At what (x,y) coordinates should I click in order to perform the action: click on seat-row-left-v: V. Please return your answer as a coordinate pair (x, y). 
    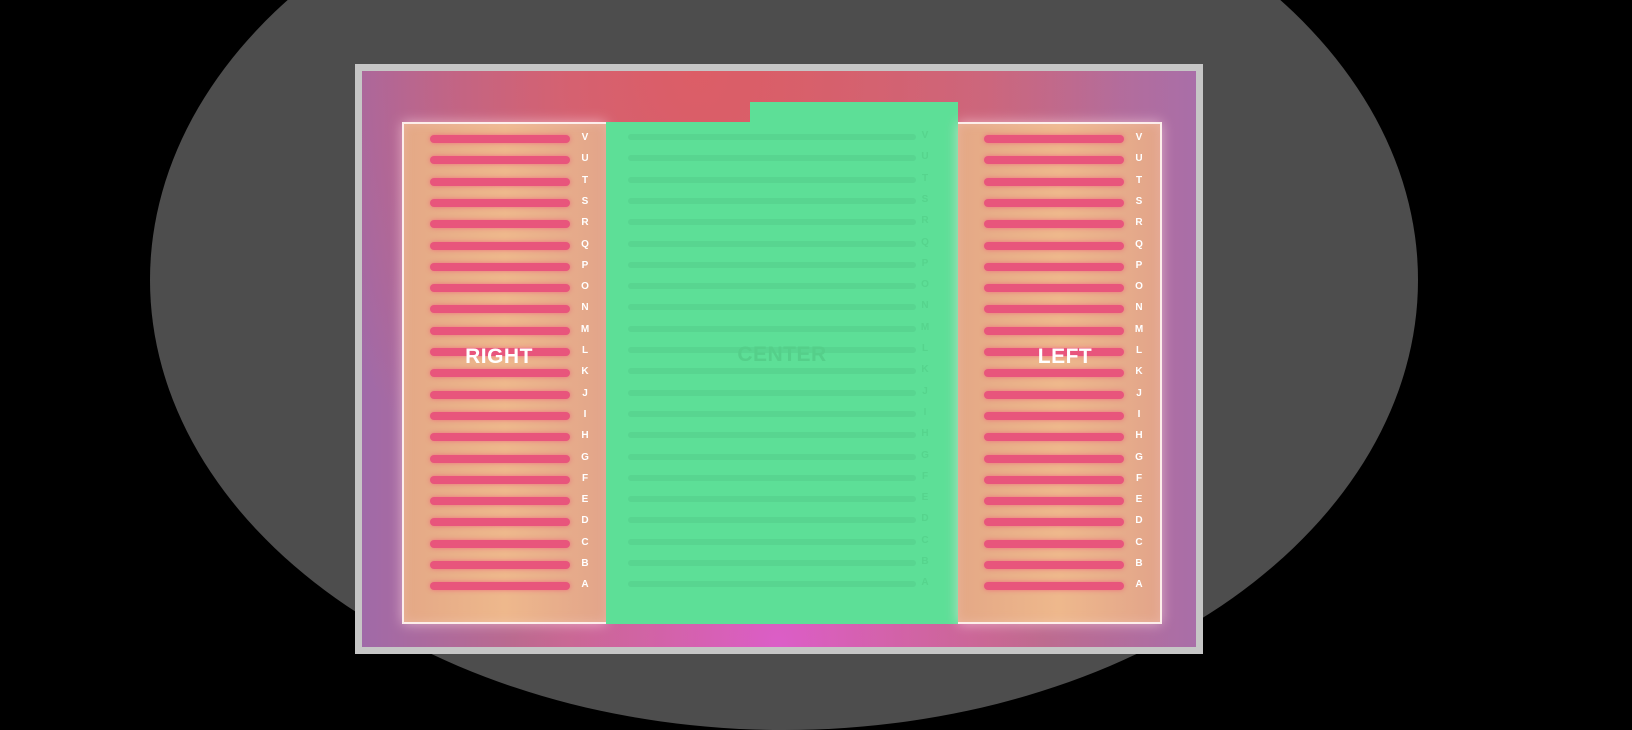
    Looking at the image, I should click on (1064, 138).